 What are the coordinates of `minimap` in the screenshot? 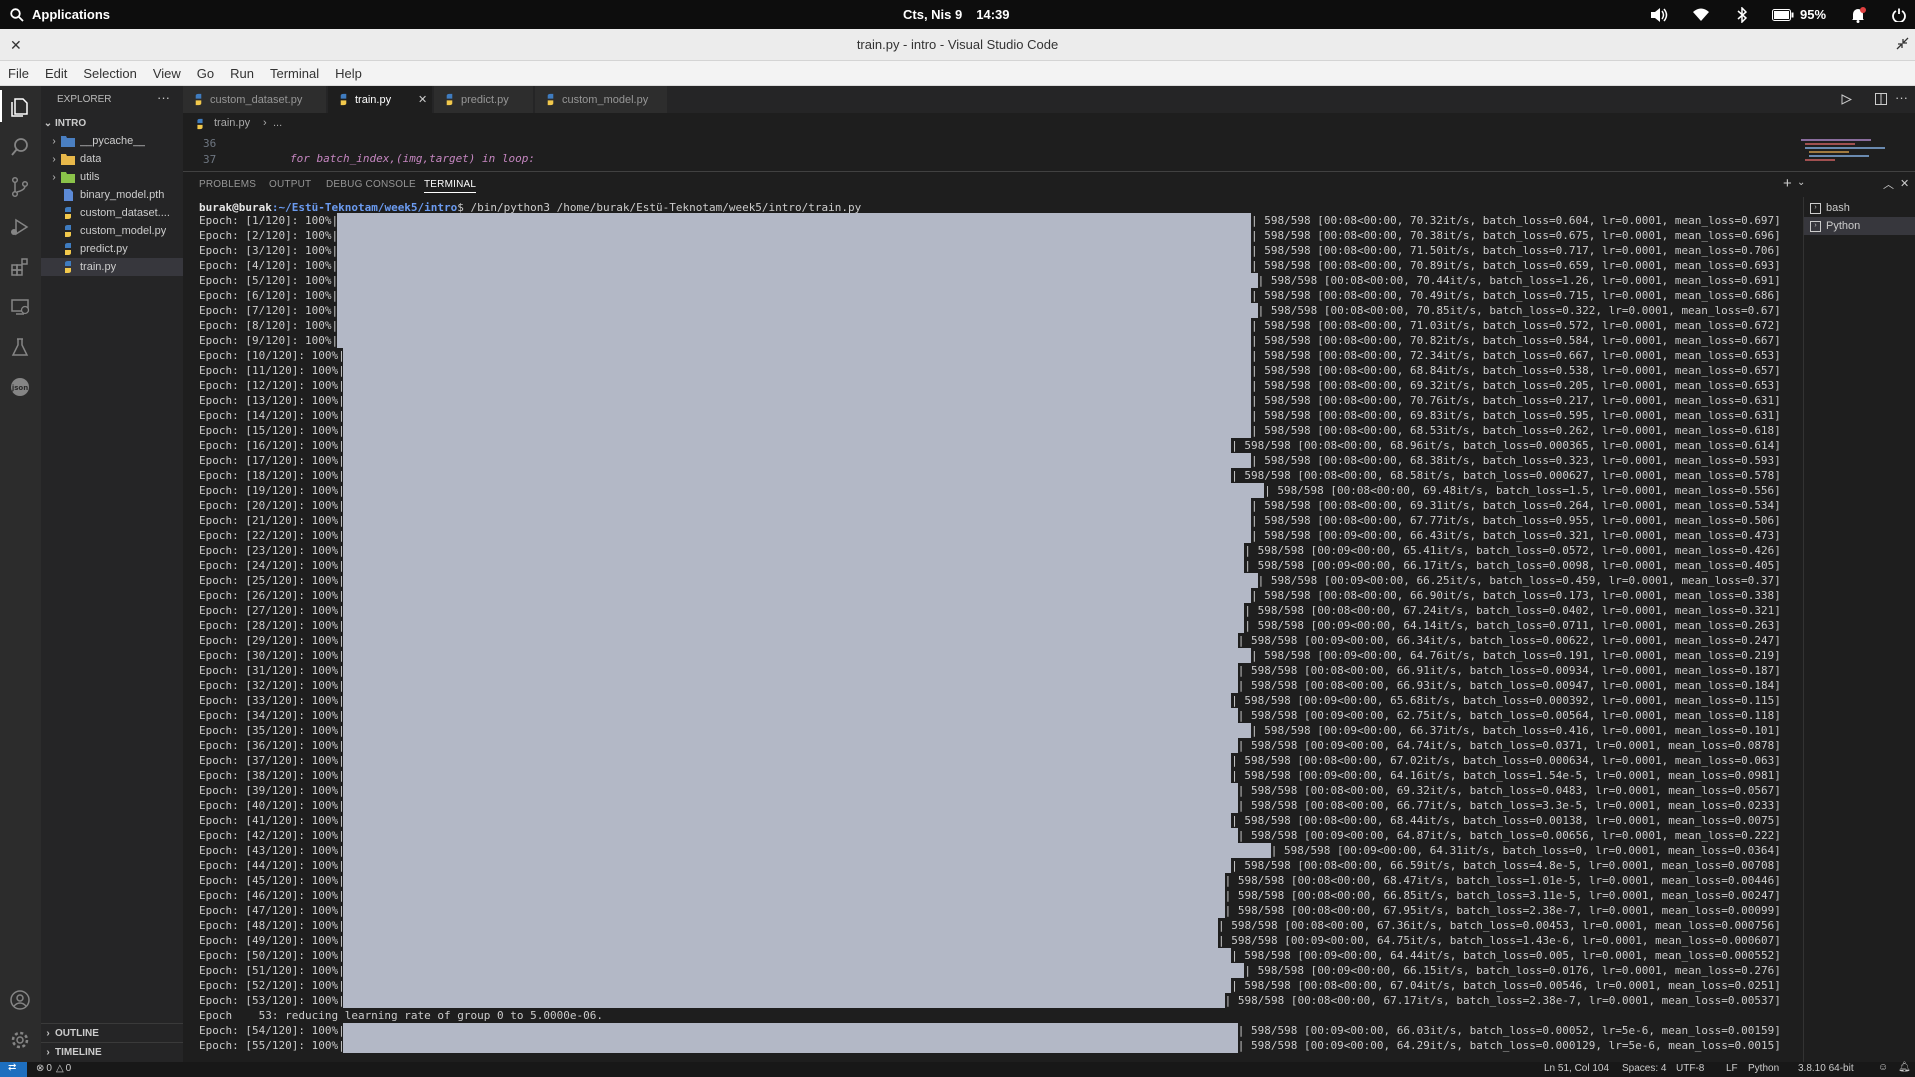 It's located at (1848, 152).